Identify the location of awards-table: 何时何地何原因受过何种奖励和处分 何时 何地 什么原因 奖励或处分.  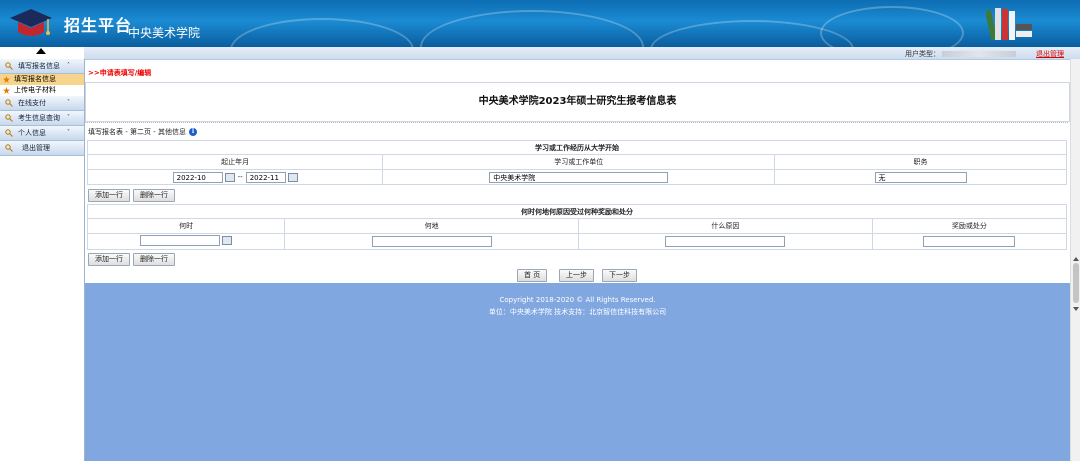
(577, 227).